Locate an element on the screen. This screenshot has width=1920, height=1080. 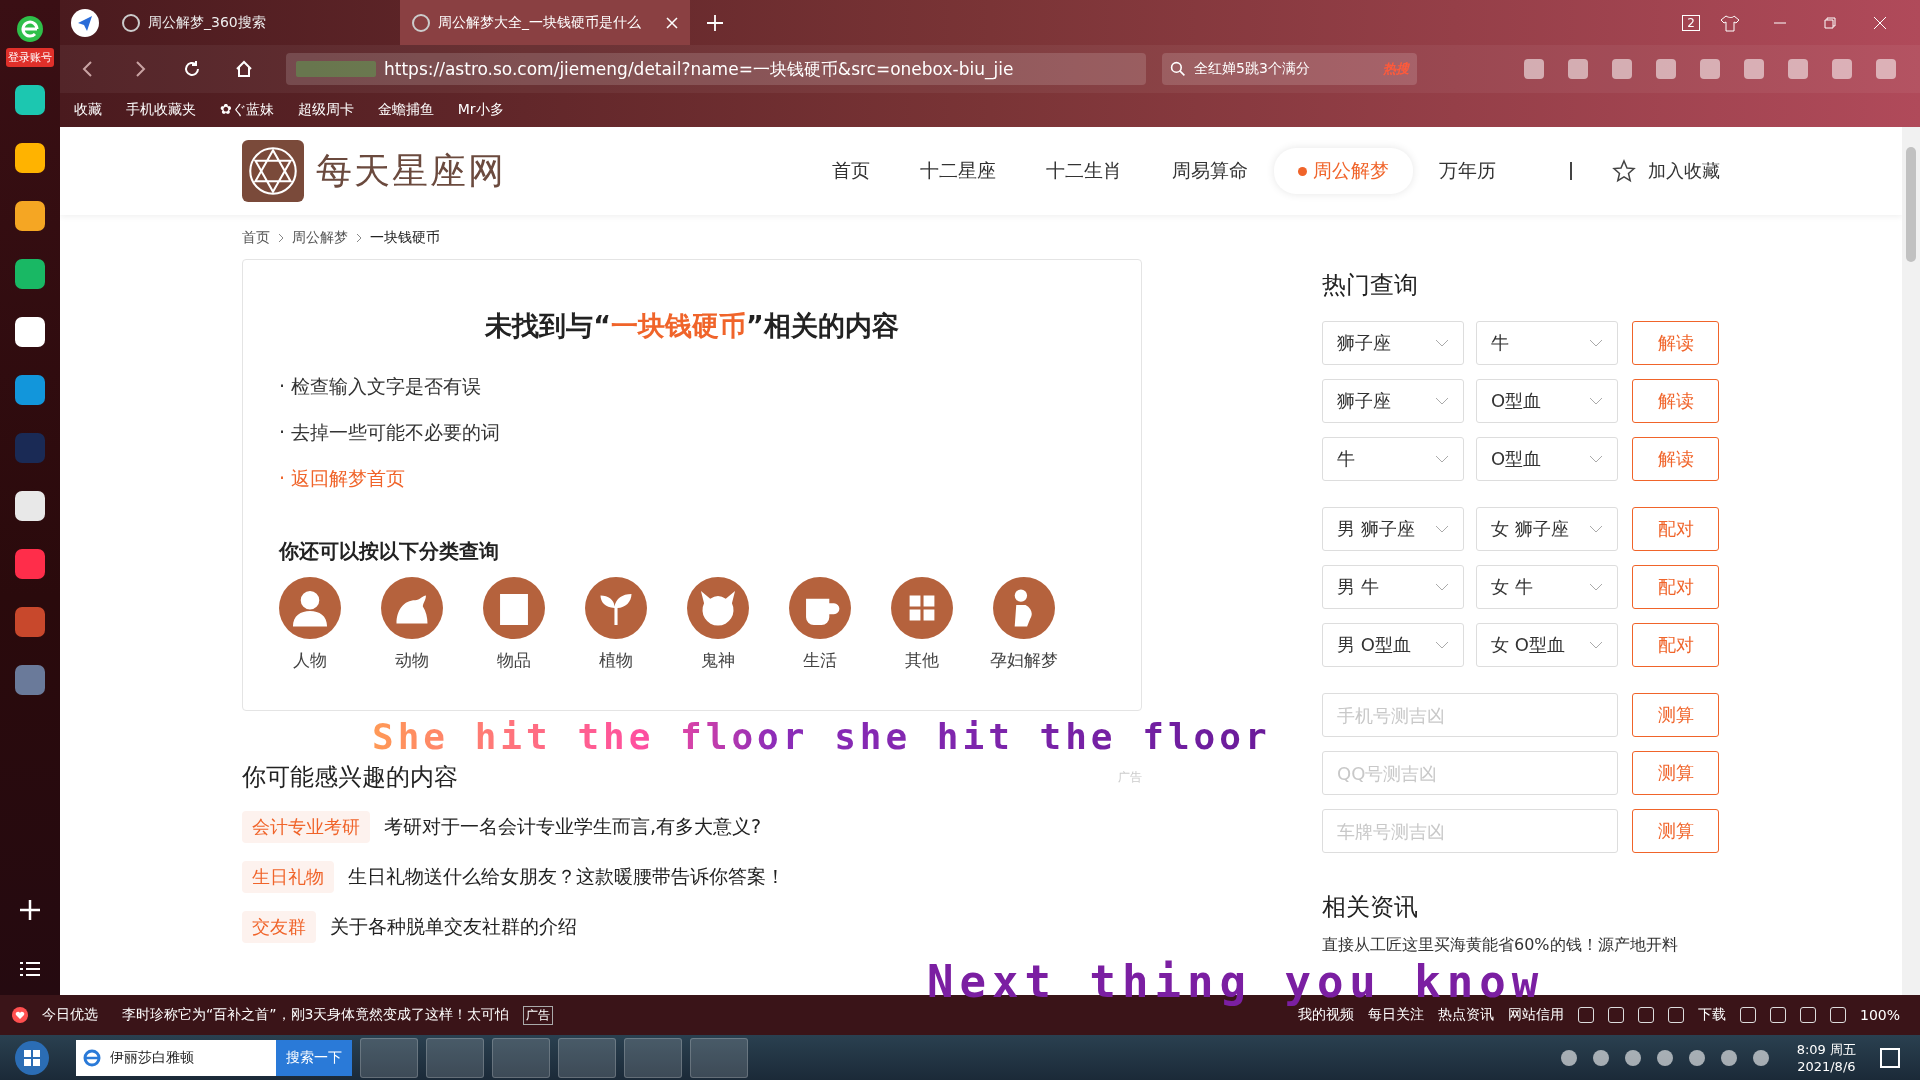
category-link: 物品 is located at coordinates (514, 660).